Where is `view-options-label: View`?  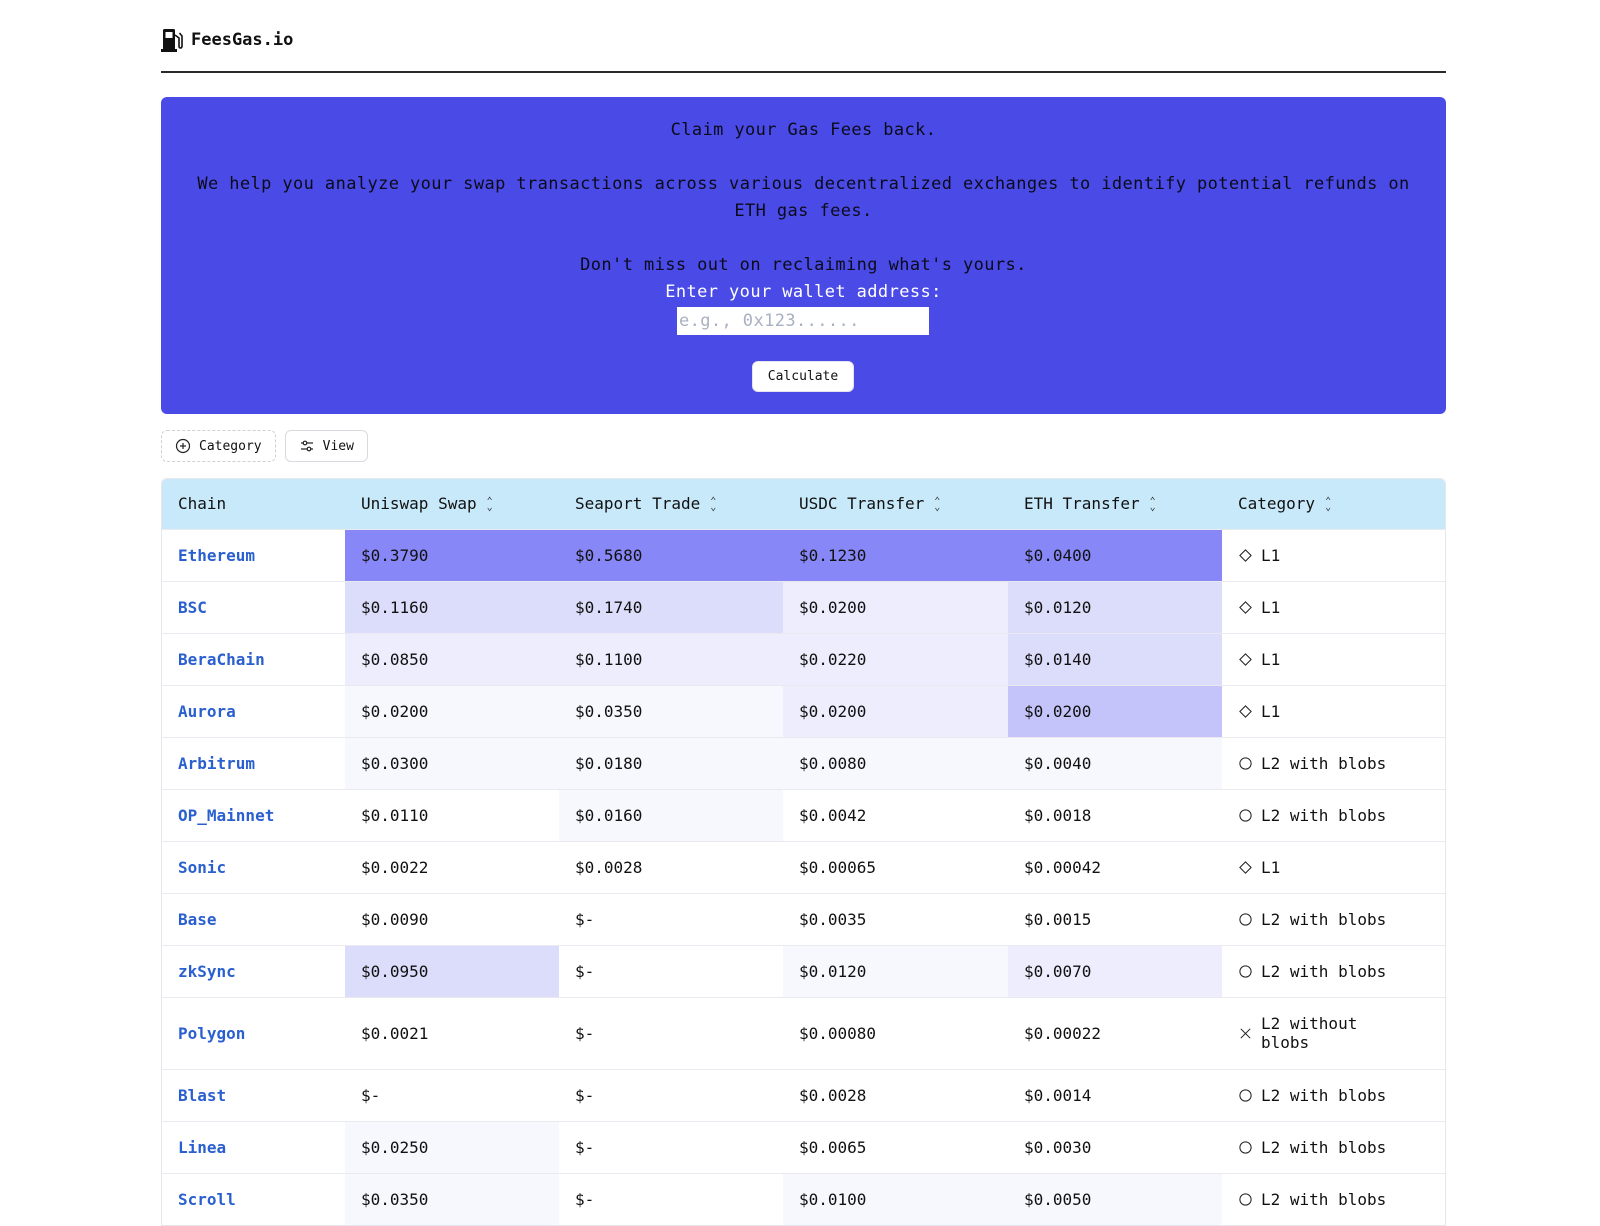 view-options-label: View is located at coordinates (338, 446).